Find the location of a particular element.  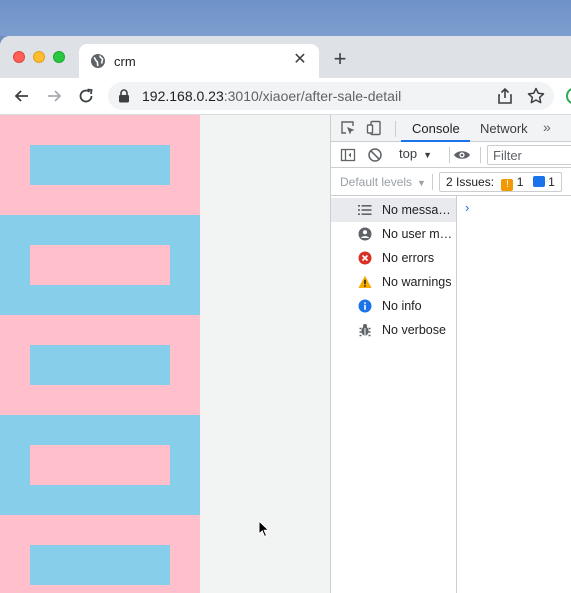

warning-issue-count: 1 is located at coordinates (520, 182).